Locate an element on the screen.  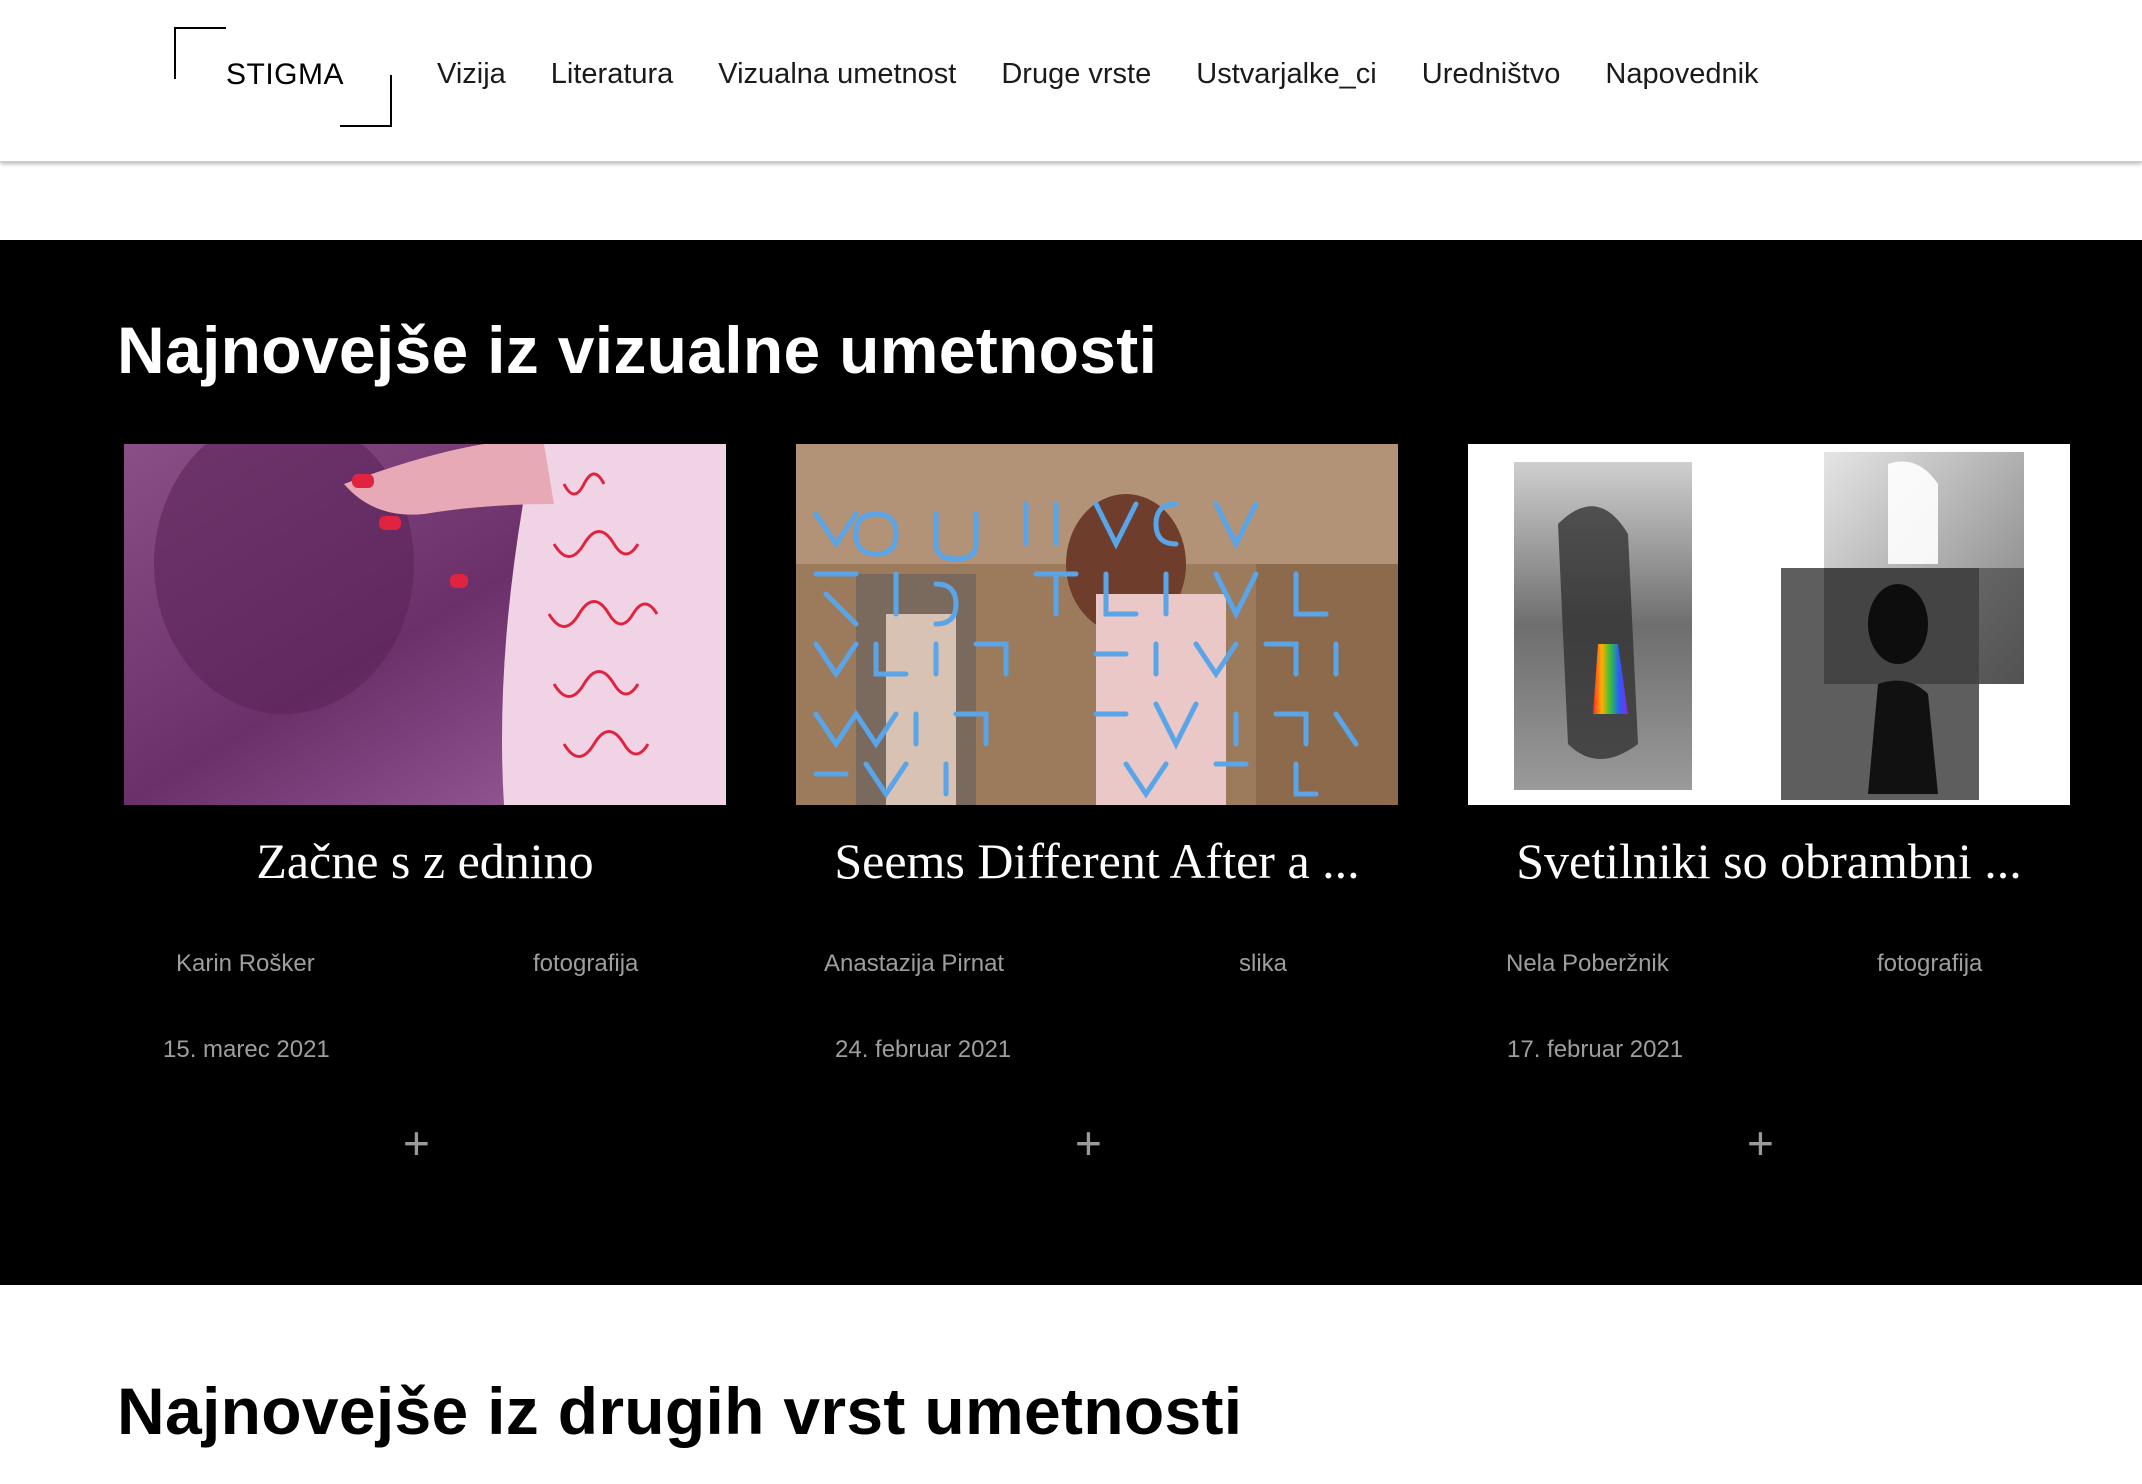
article-date: 17. februar 2021 is located at coordinates (1595, 1049).